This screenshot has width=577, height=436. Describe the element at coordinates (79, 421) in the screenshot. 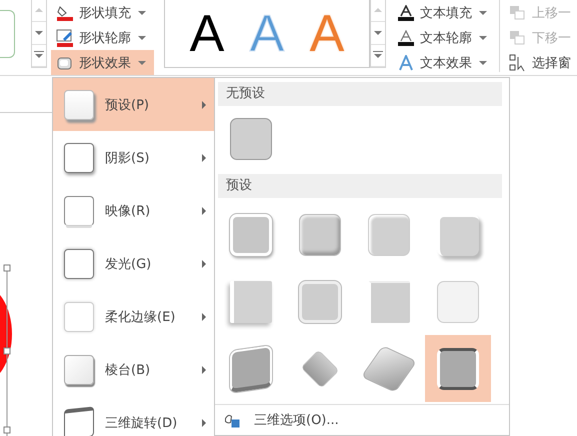

I see `rotated-square-icon` at that location.